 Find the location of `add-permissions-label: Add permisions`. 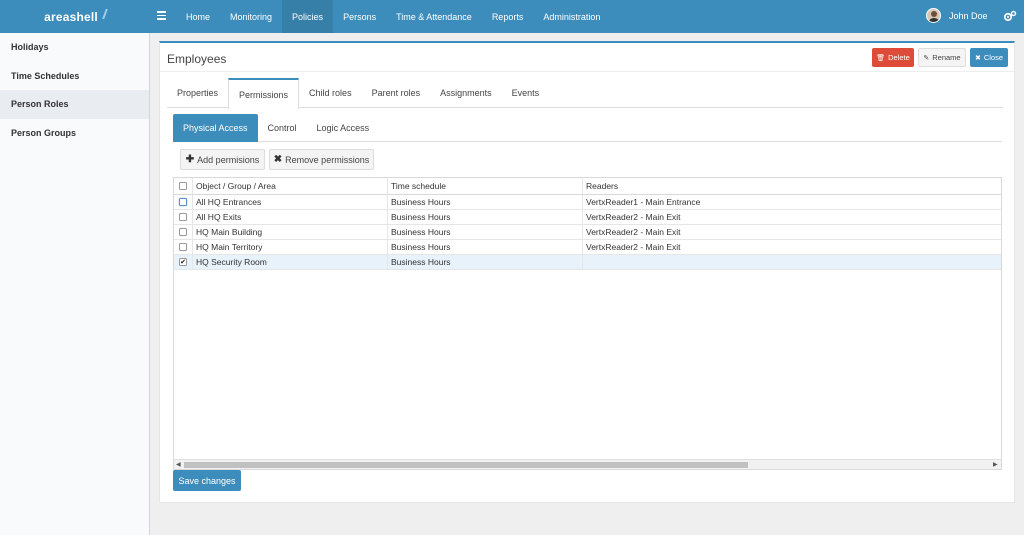

add-permissions-label: Add permisions is located at coordinates (228, 159).